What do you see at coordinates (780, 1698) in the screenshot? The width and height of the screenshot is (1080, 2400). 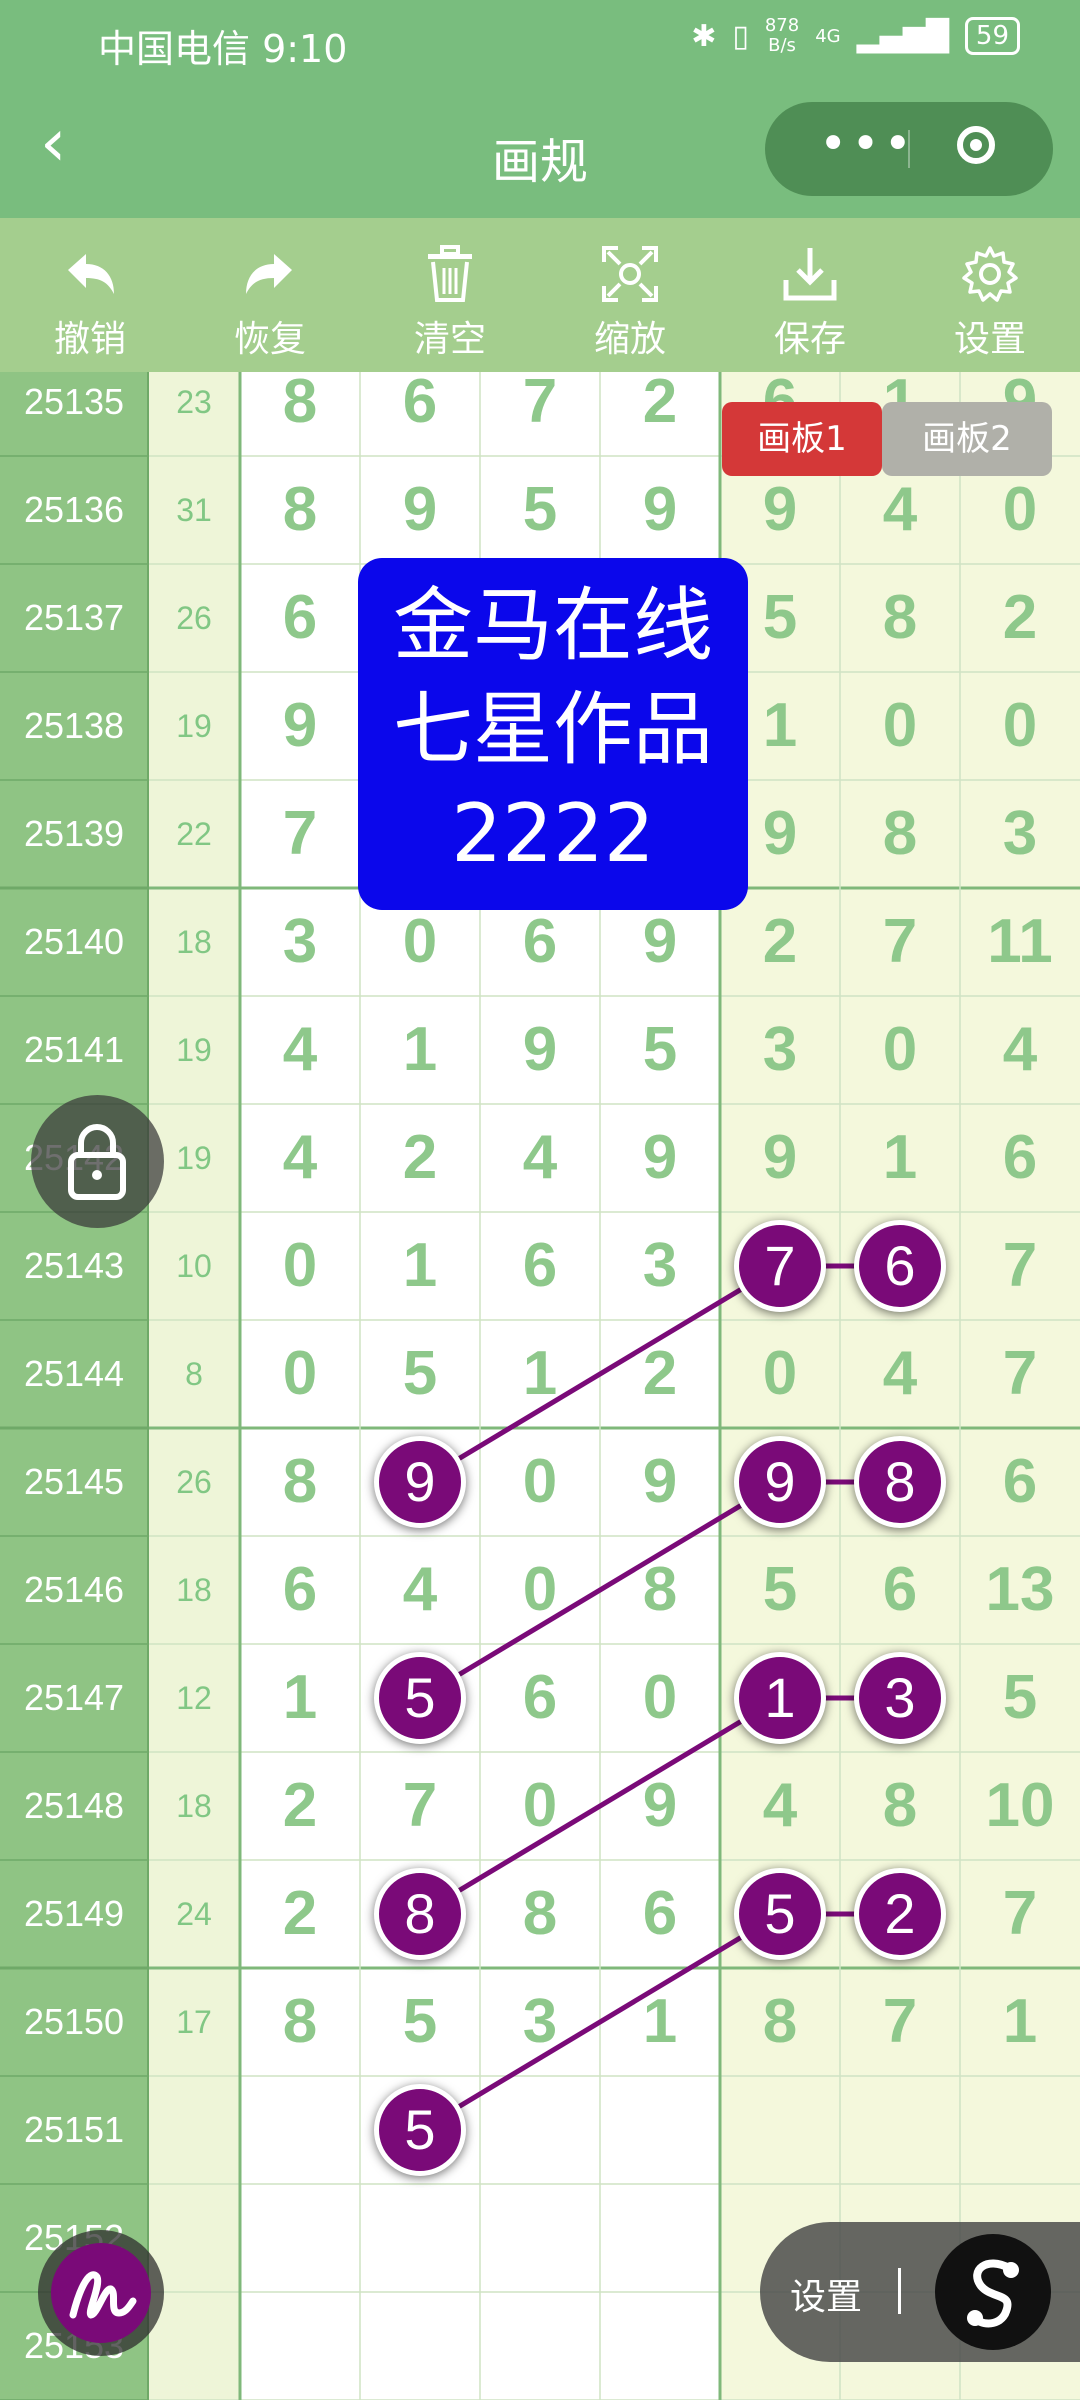 I see `marked-digit: 1` at bounding box center [780, 1698].